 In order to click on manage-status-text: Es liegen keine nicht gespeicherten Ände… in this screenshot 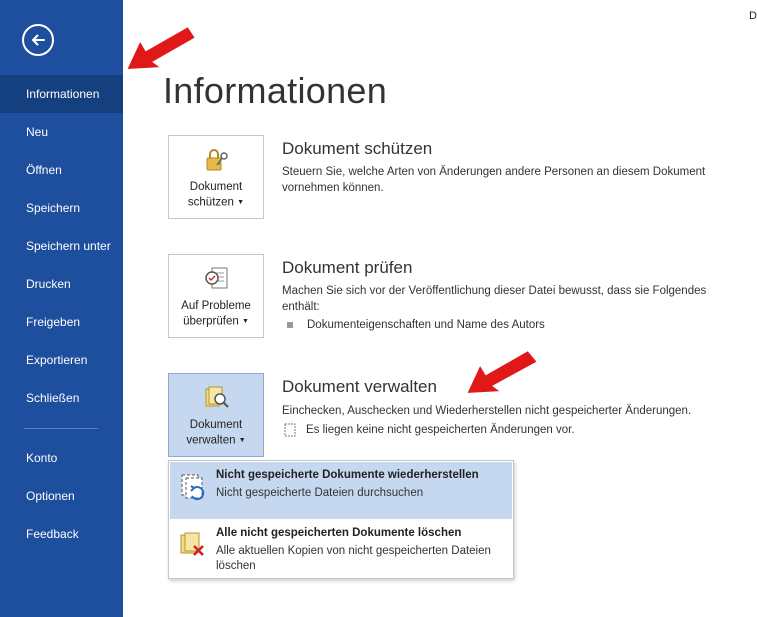, I will do `click(440, 430)`.